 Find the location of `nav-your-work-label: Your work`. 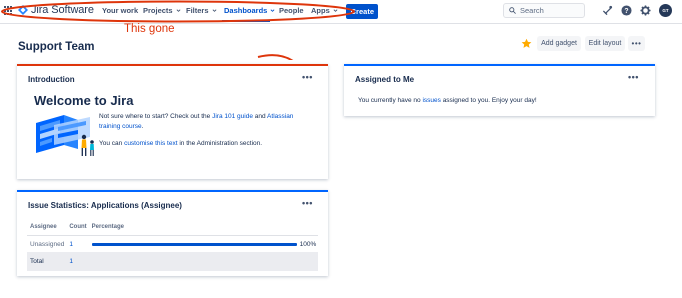

nav-your-work-label: Your work is located at coordinates (120, 10).